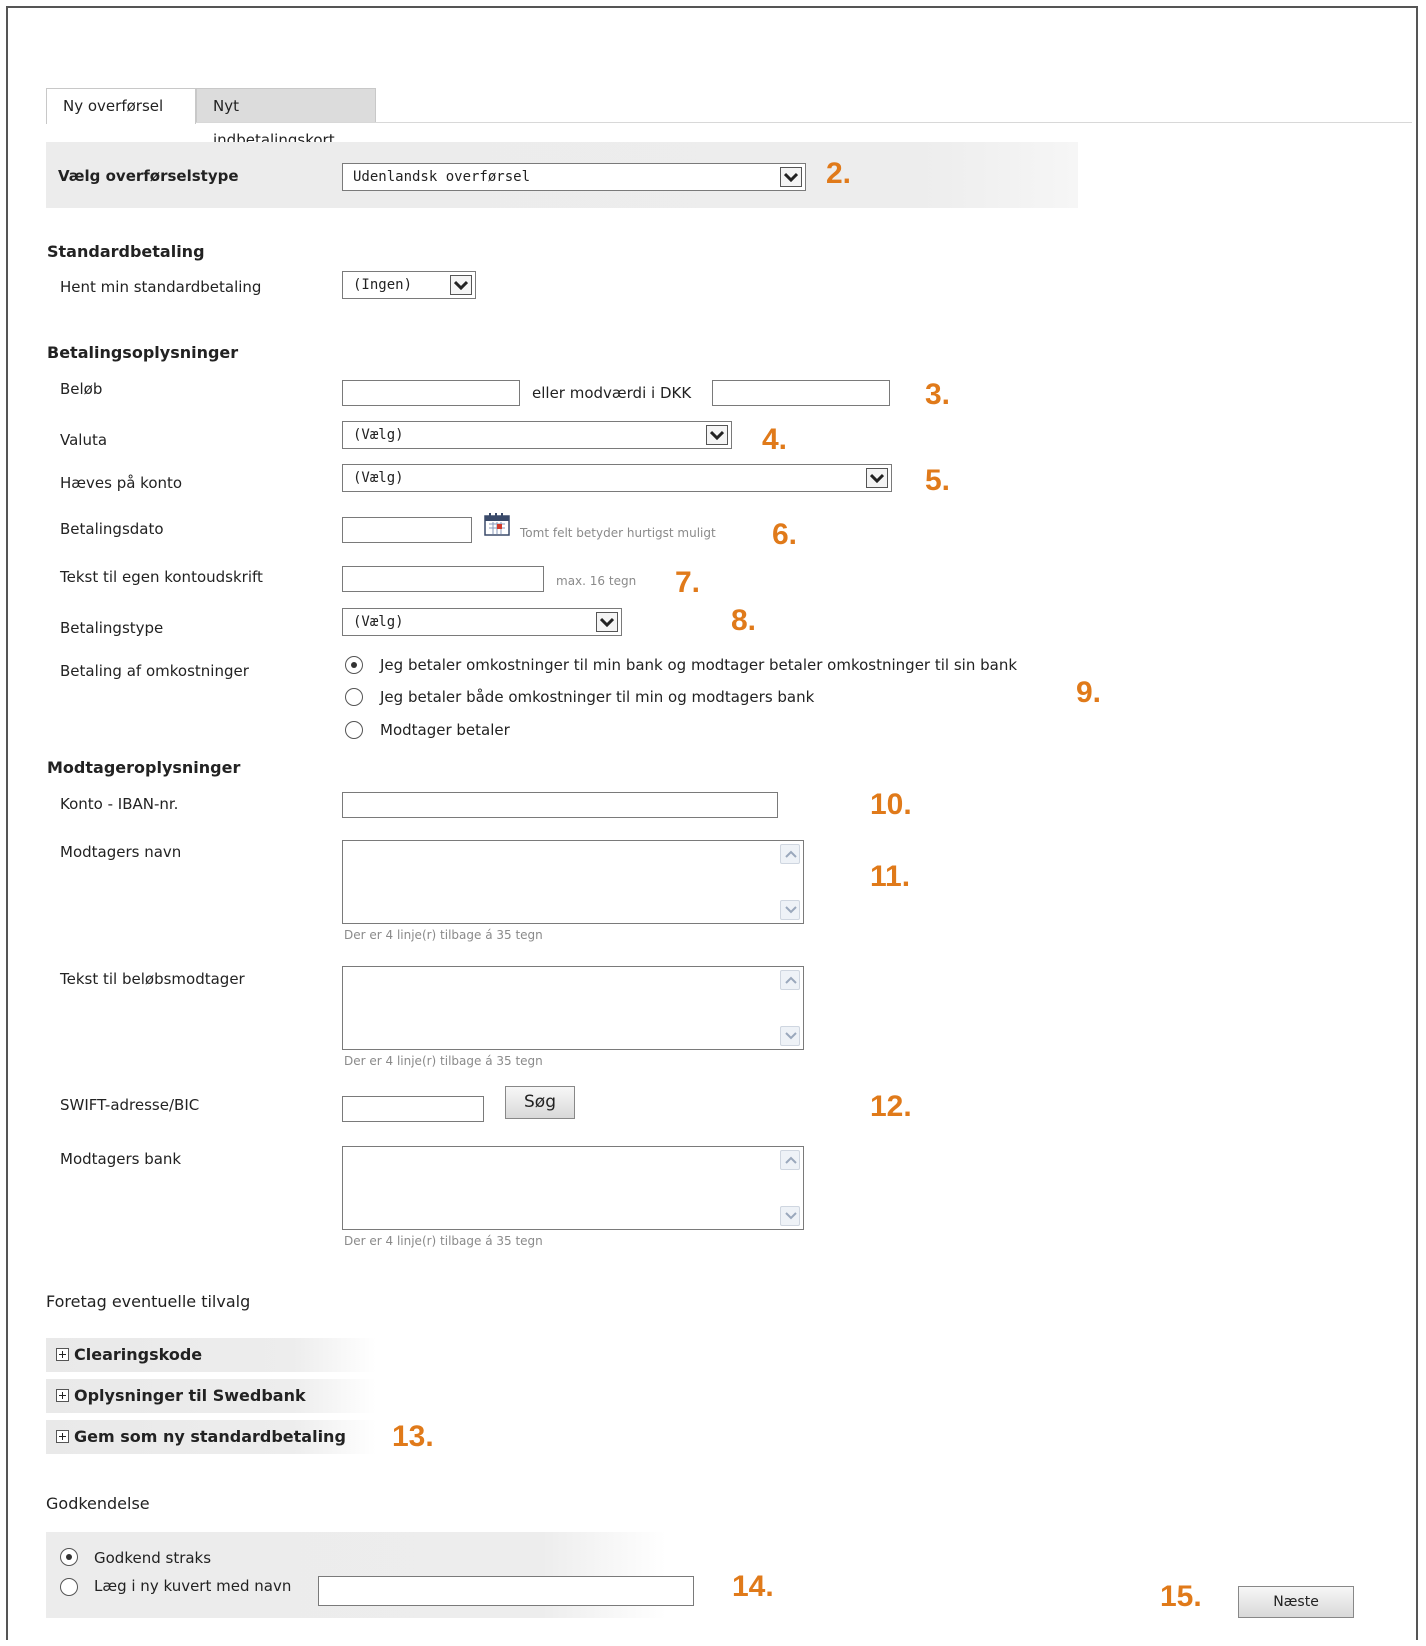  I want to click on new-envelope-label: Læg i ny kuvert med navn, so click(193, 1586).